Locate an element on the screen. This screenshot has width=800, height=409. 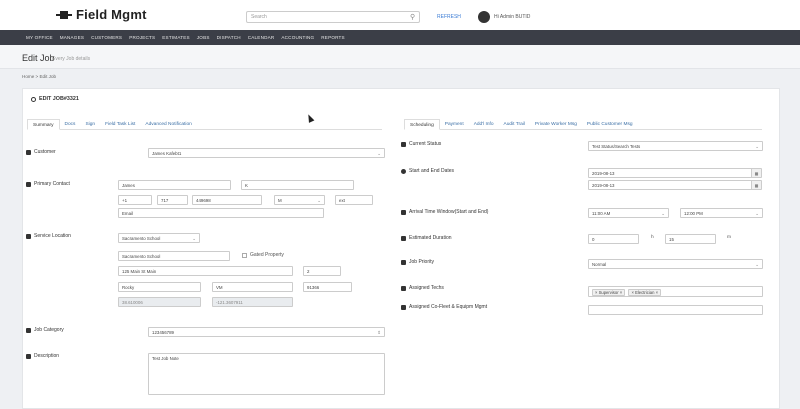
nav-item-accounting: ACCOUNTING is located at coordinates (297, 37).